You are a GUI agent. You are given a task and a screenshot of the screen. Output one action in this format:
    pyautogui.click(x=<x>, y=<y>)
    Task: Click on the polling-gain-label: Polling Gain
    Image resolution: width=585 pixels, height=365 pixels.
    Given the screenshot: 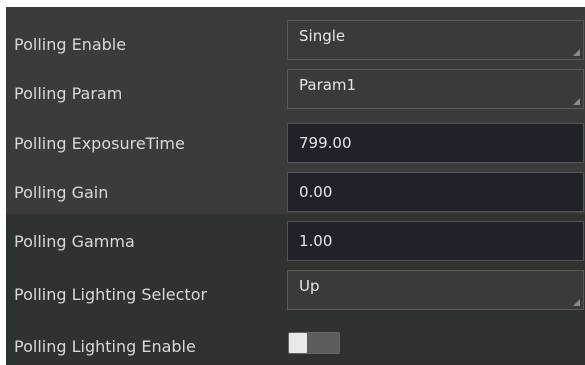 What is the action you would take?
    pyautogui.click(x=61, y=192)
    